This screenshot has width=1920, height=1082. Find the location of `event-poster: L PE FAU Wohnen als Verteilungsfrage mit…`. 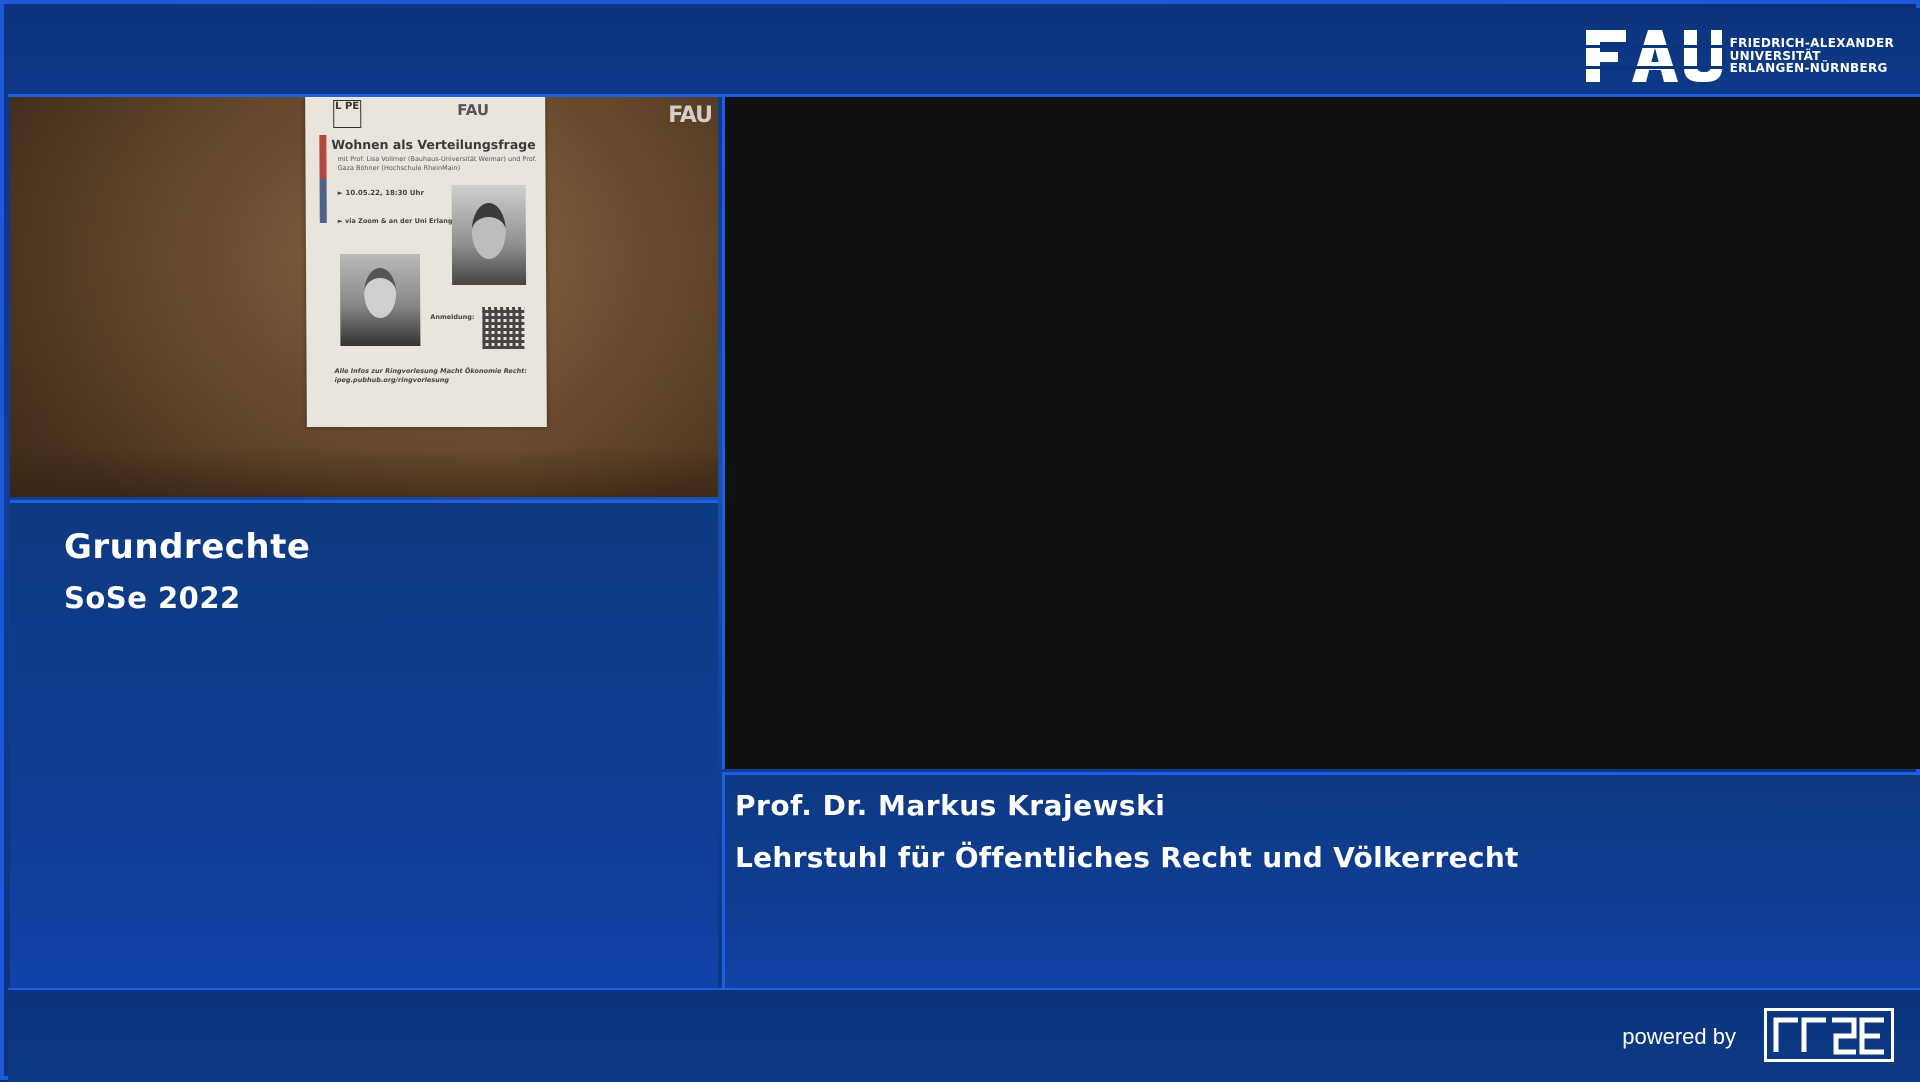

event-poster: L PE FAU Wohnen als Verteilungsfrage mit… is located at coordinates (426, 262).